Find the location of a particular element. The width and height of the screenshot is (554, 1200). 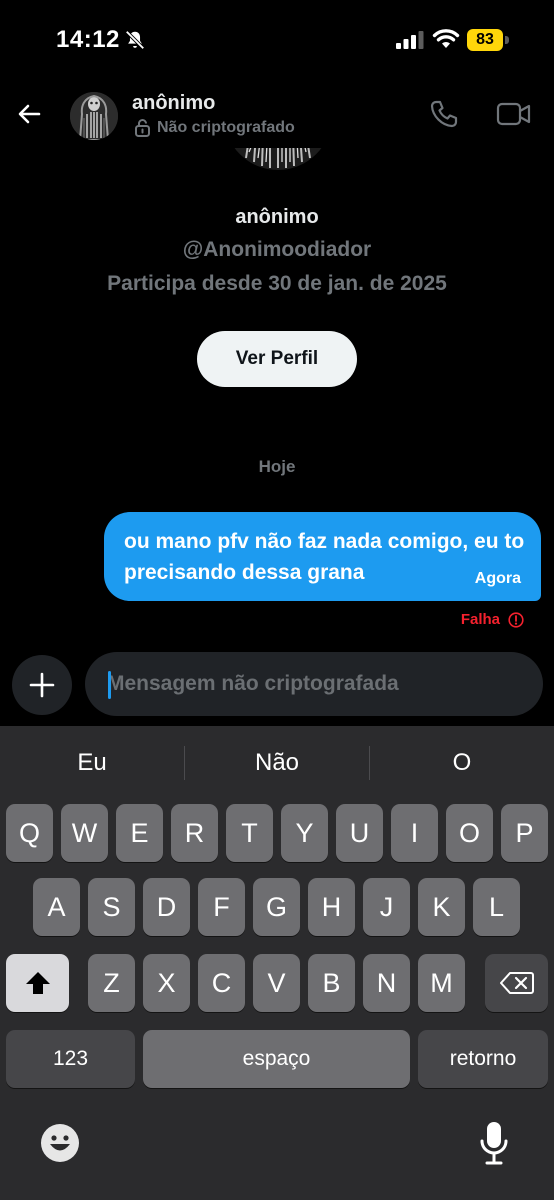

backspace-icon is located at coordinates (516, 983).